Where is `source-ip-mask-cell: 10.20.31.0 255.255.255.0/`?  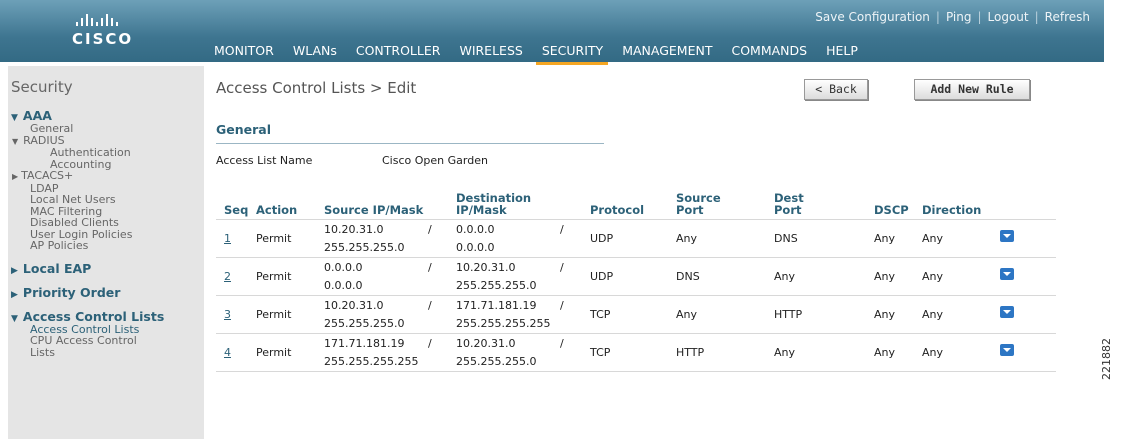
source-ip-mask-cell: 10.20.31.0 255.255.255.0/ is located at coordinates (390, 238).